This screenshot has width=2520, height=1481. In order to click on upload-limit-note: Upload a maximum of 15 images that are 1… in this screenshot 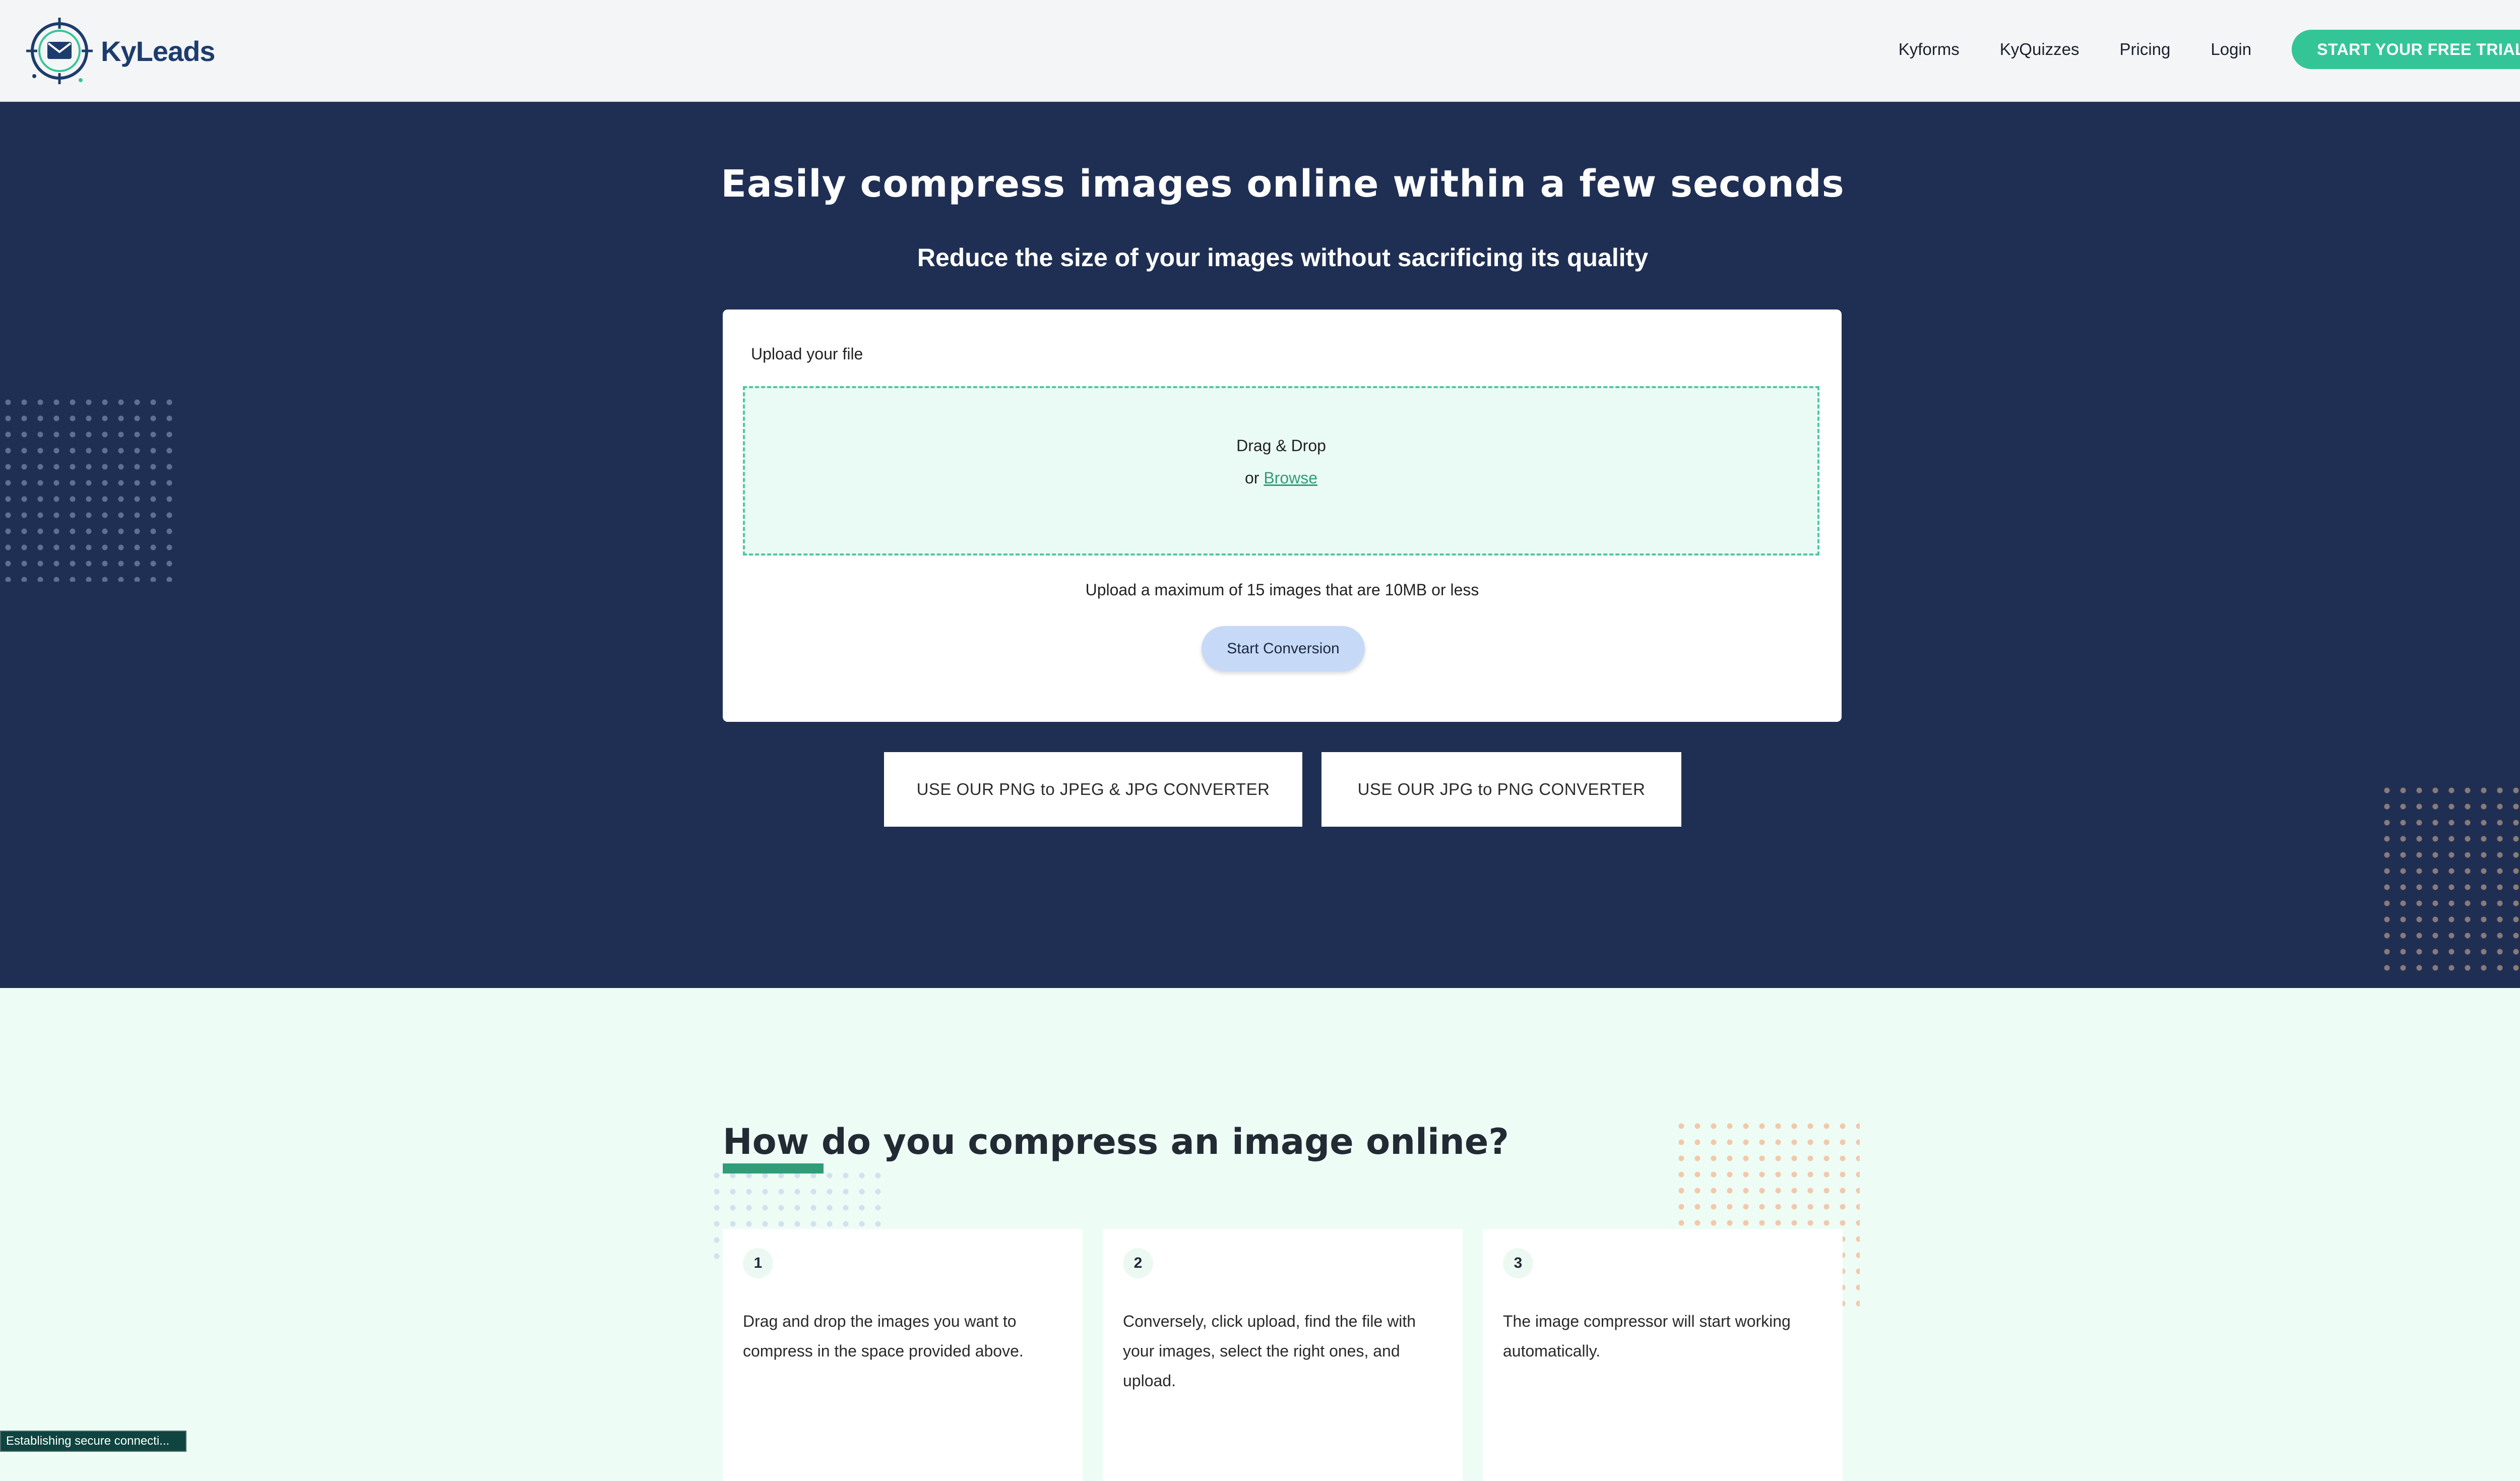, I will do `click(1282, 590)`.